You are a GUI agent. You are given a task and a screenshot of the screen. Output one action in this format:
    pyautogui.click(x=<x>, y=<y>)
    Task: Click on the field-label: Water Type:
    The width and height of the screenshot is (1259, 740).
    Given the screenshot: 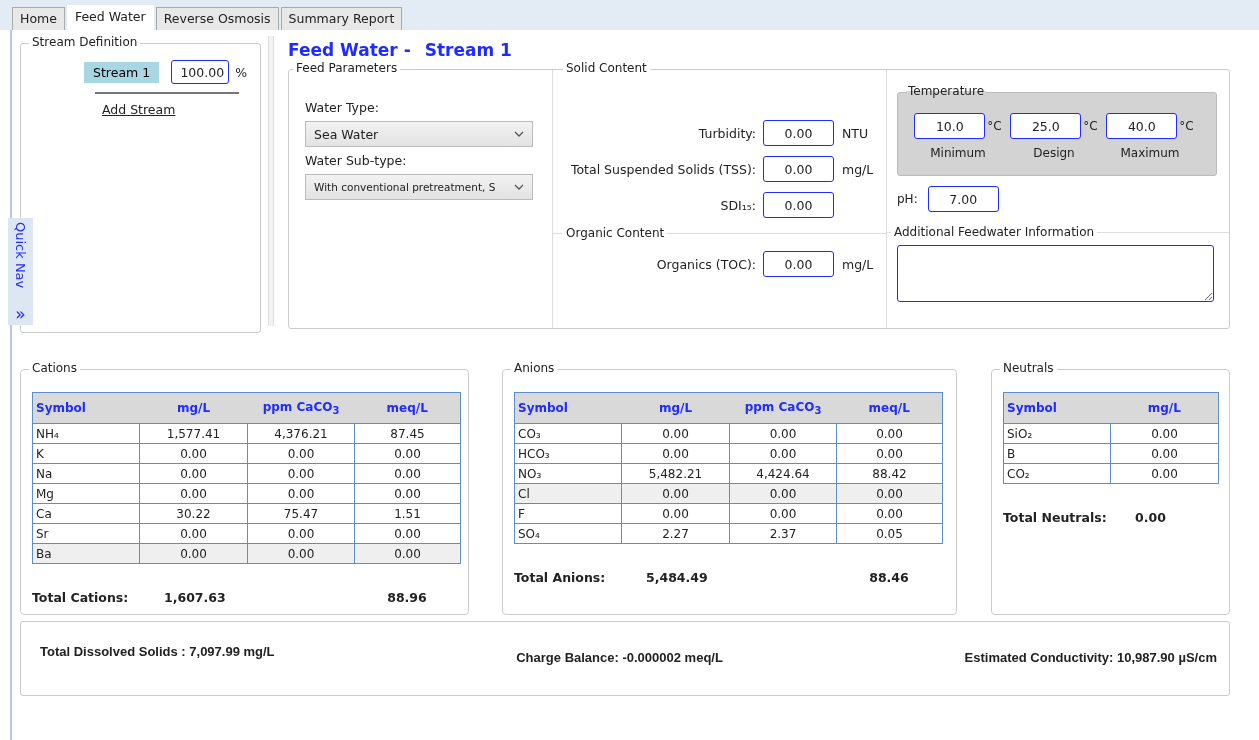 What is the action you would take?
    pyautogui.click(x=342, y=107)
    